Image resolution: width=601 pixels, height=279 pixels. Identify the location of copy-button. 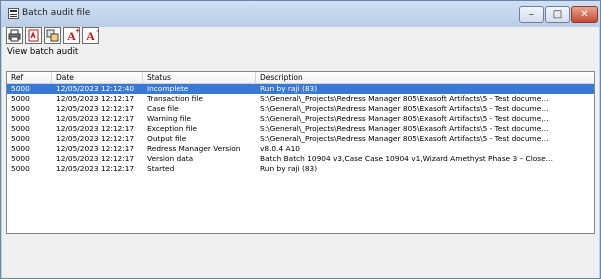
(52, 35).